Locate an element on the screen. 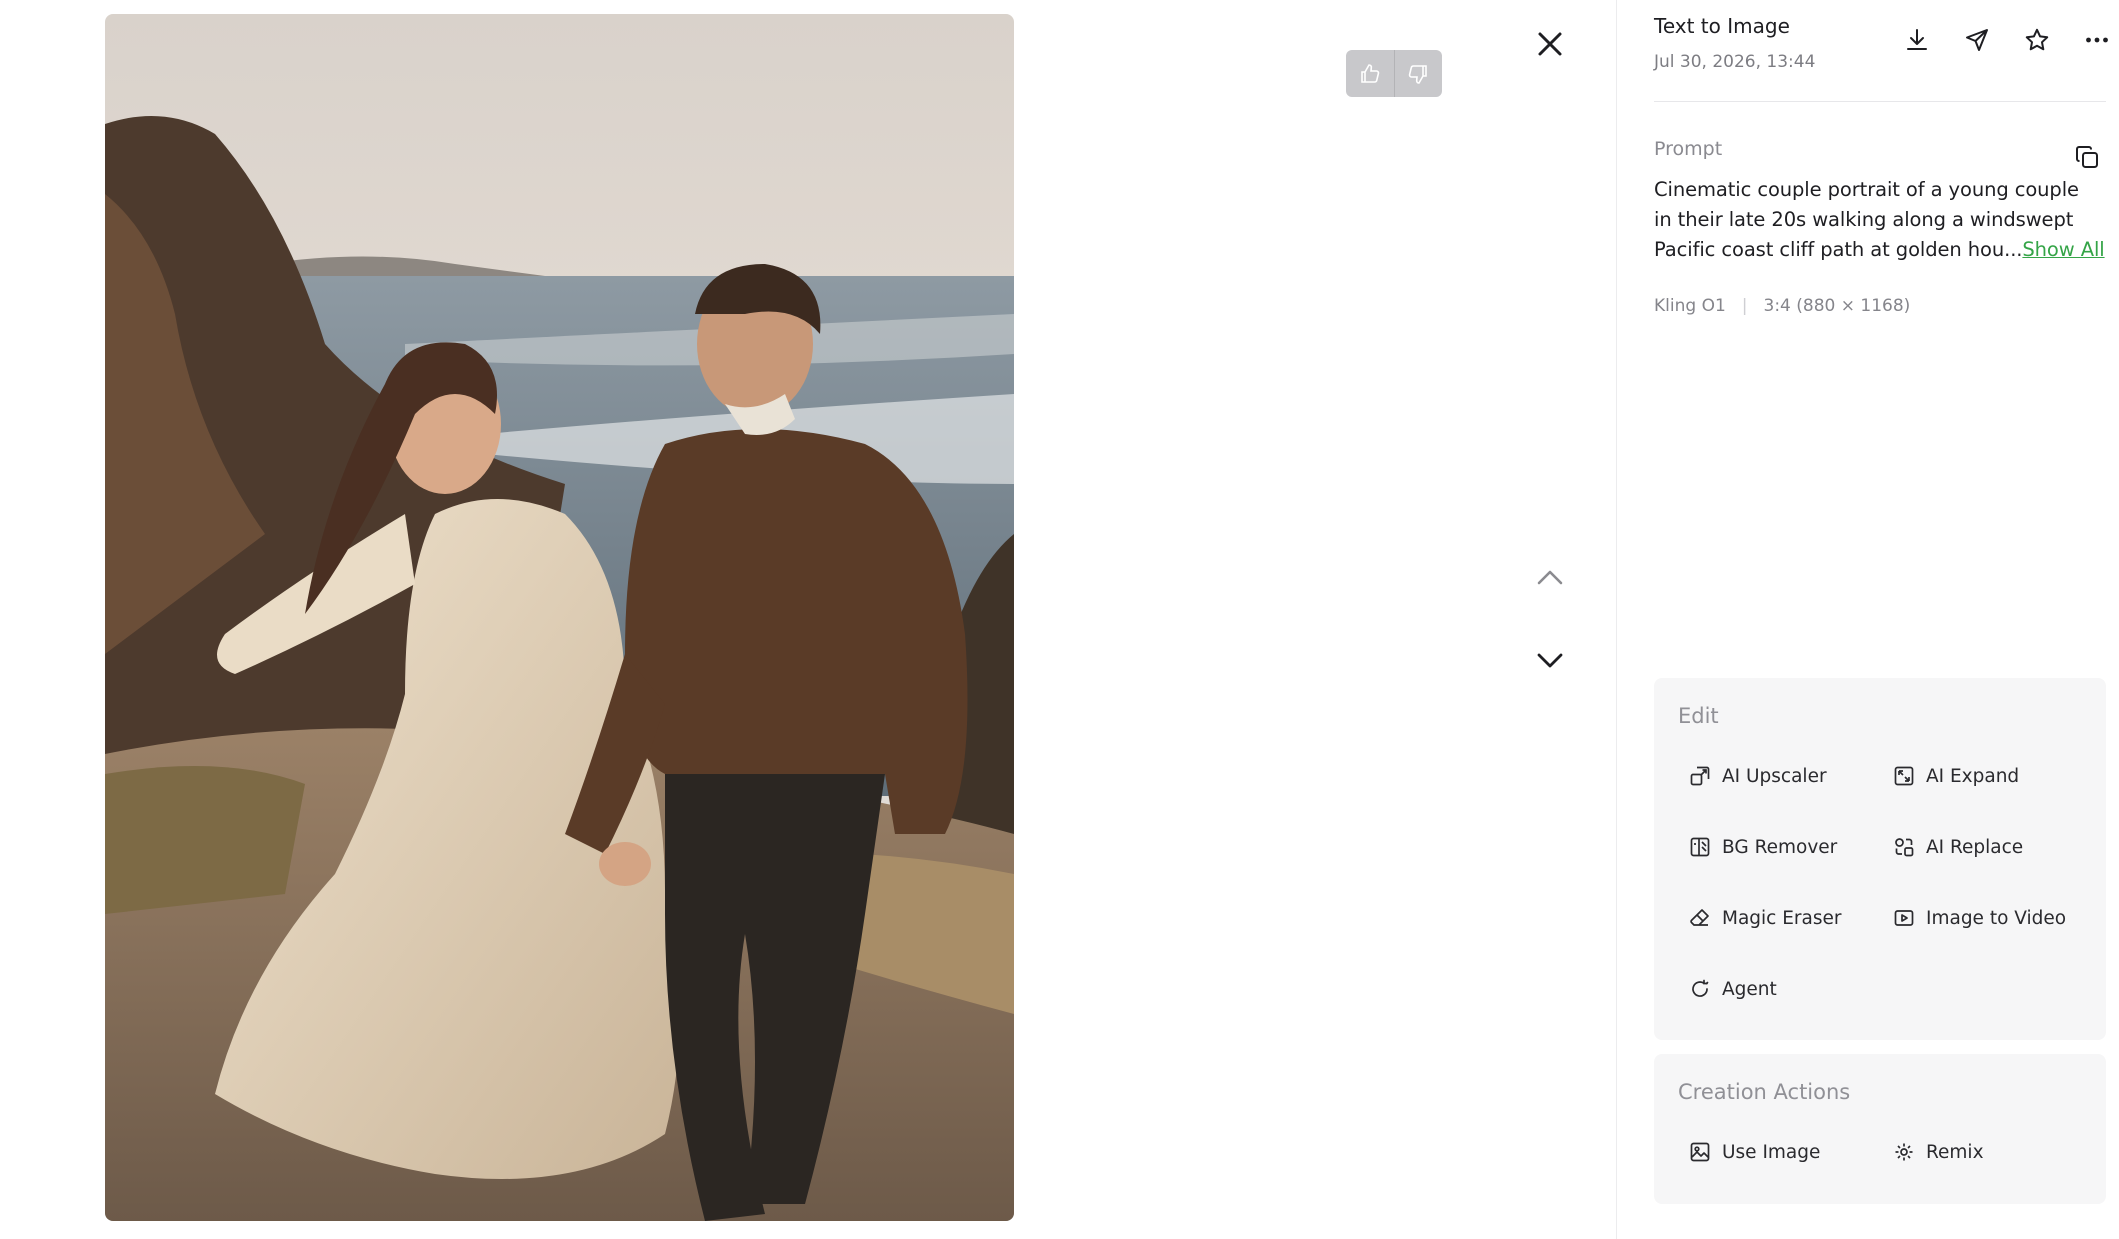  download-icon is located at coordinates (1917, 39).